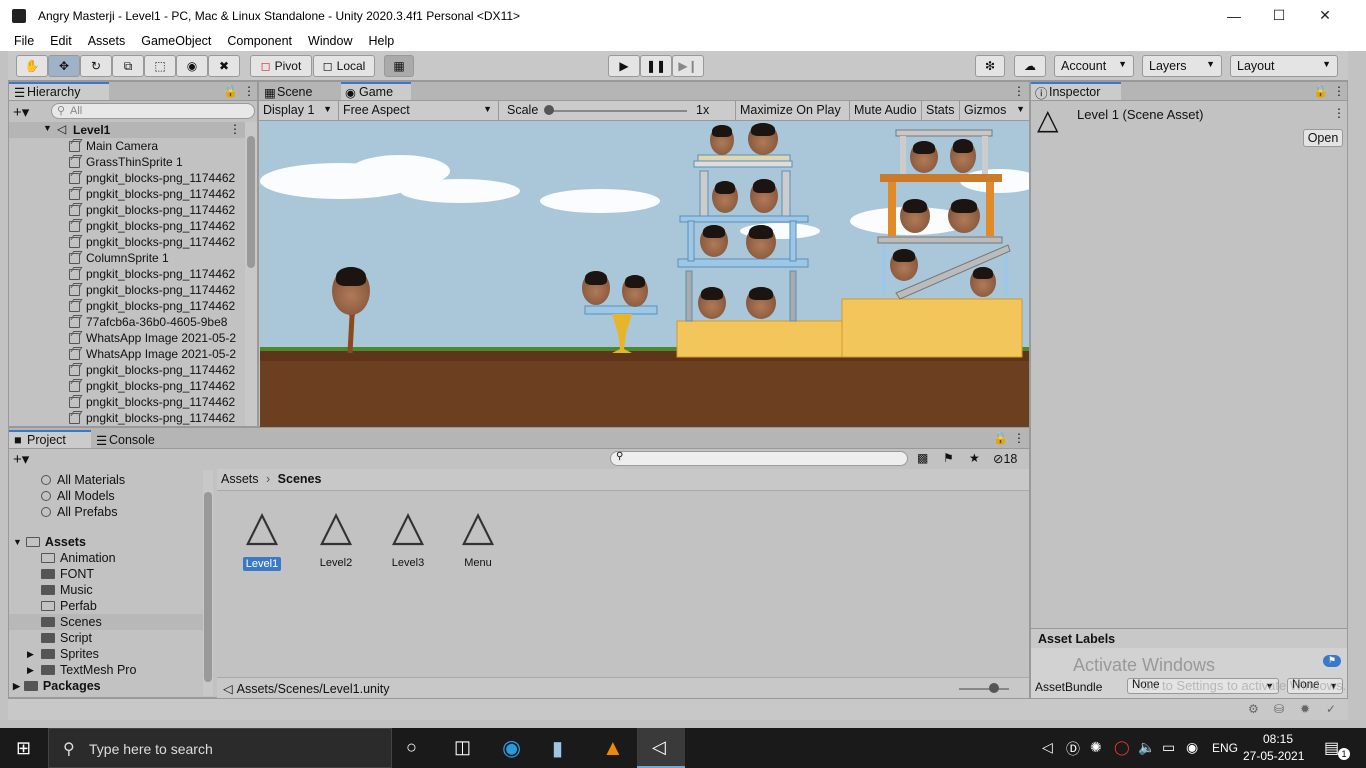 The image size is (1366, 768). I want to click on mute-audio-toggle: Mute Audio, so click(885, 110).